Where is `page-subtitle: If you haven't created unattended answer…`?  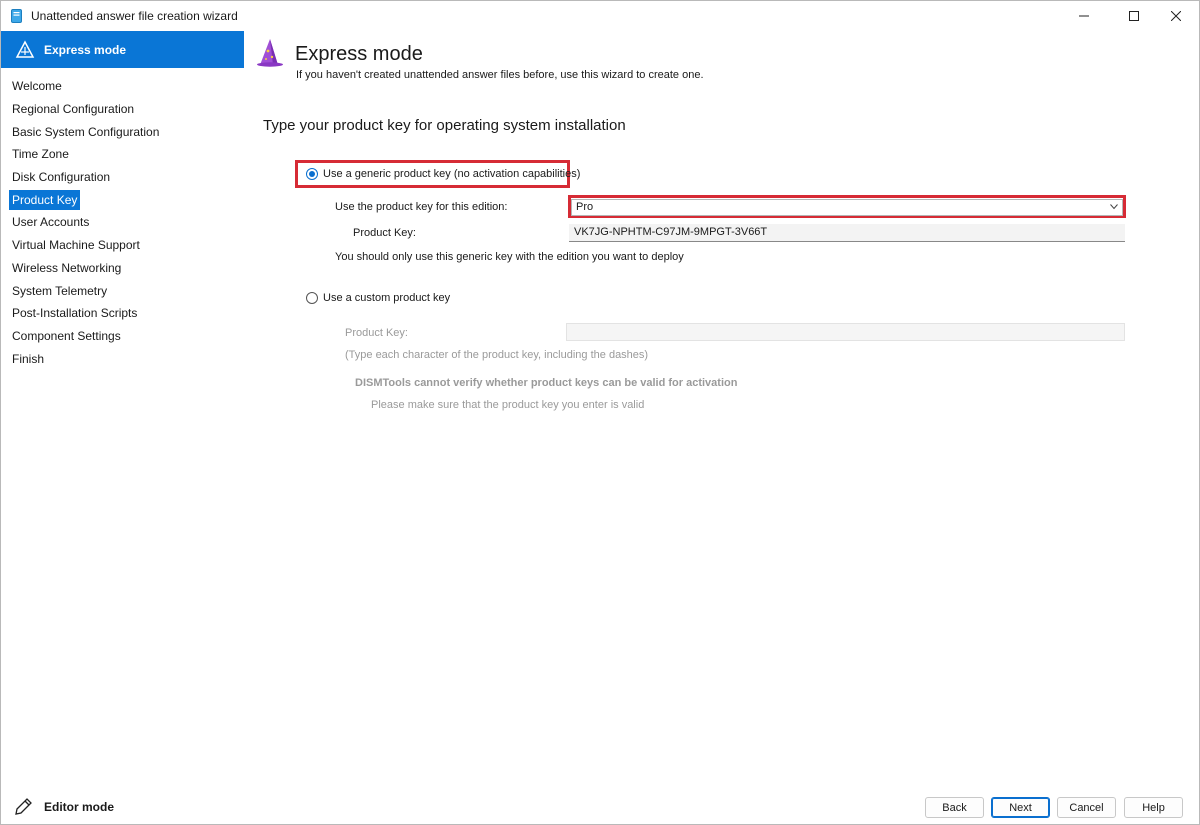
page-subtitle: If you haven't created unattended answer… is located at coordinates (500, 75).